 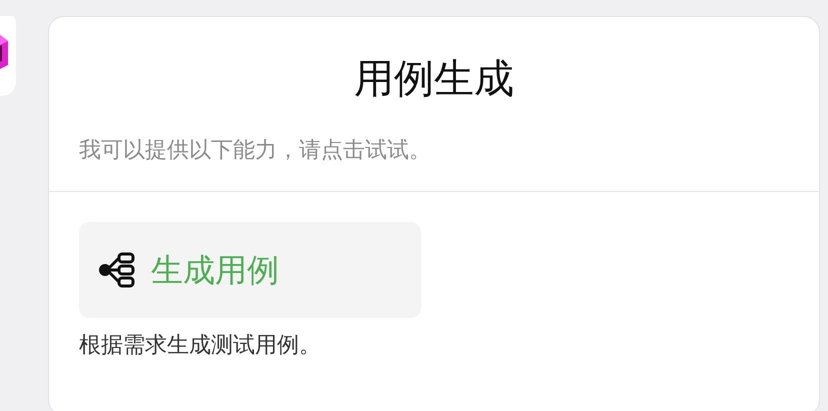 I want to click on card-title: 用例生成, so click(x=434, y=79).